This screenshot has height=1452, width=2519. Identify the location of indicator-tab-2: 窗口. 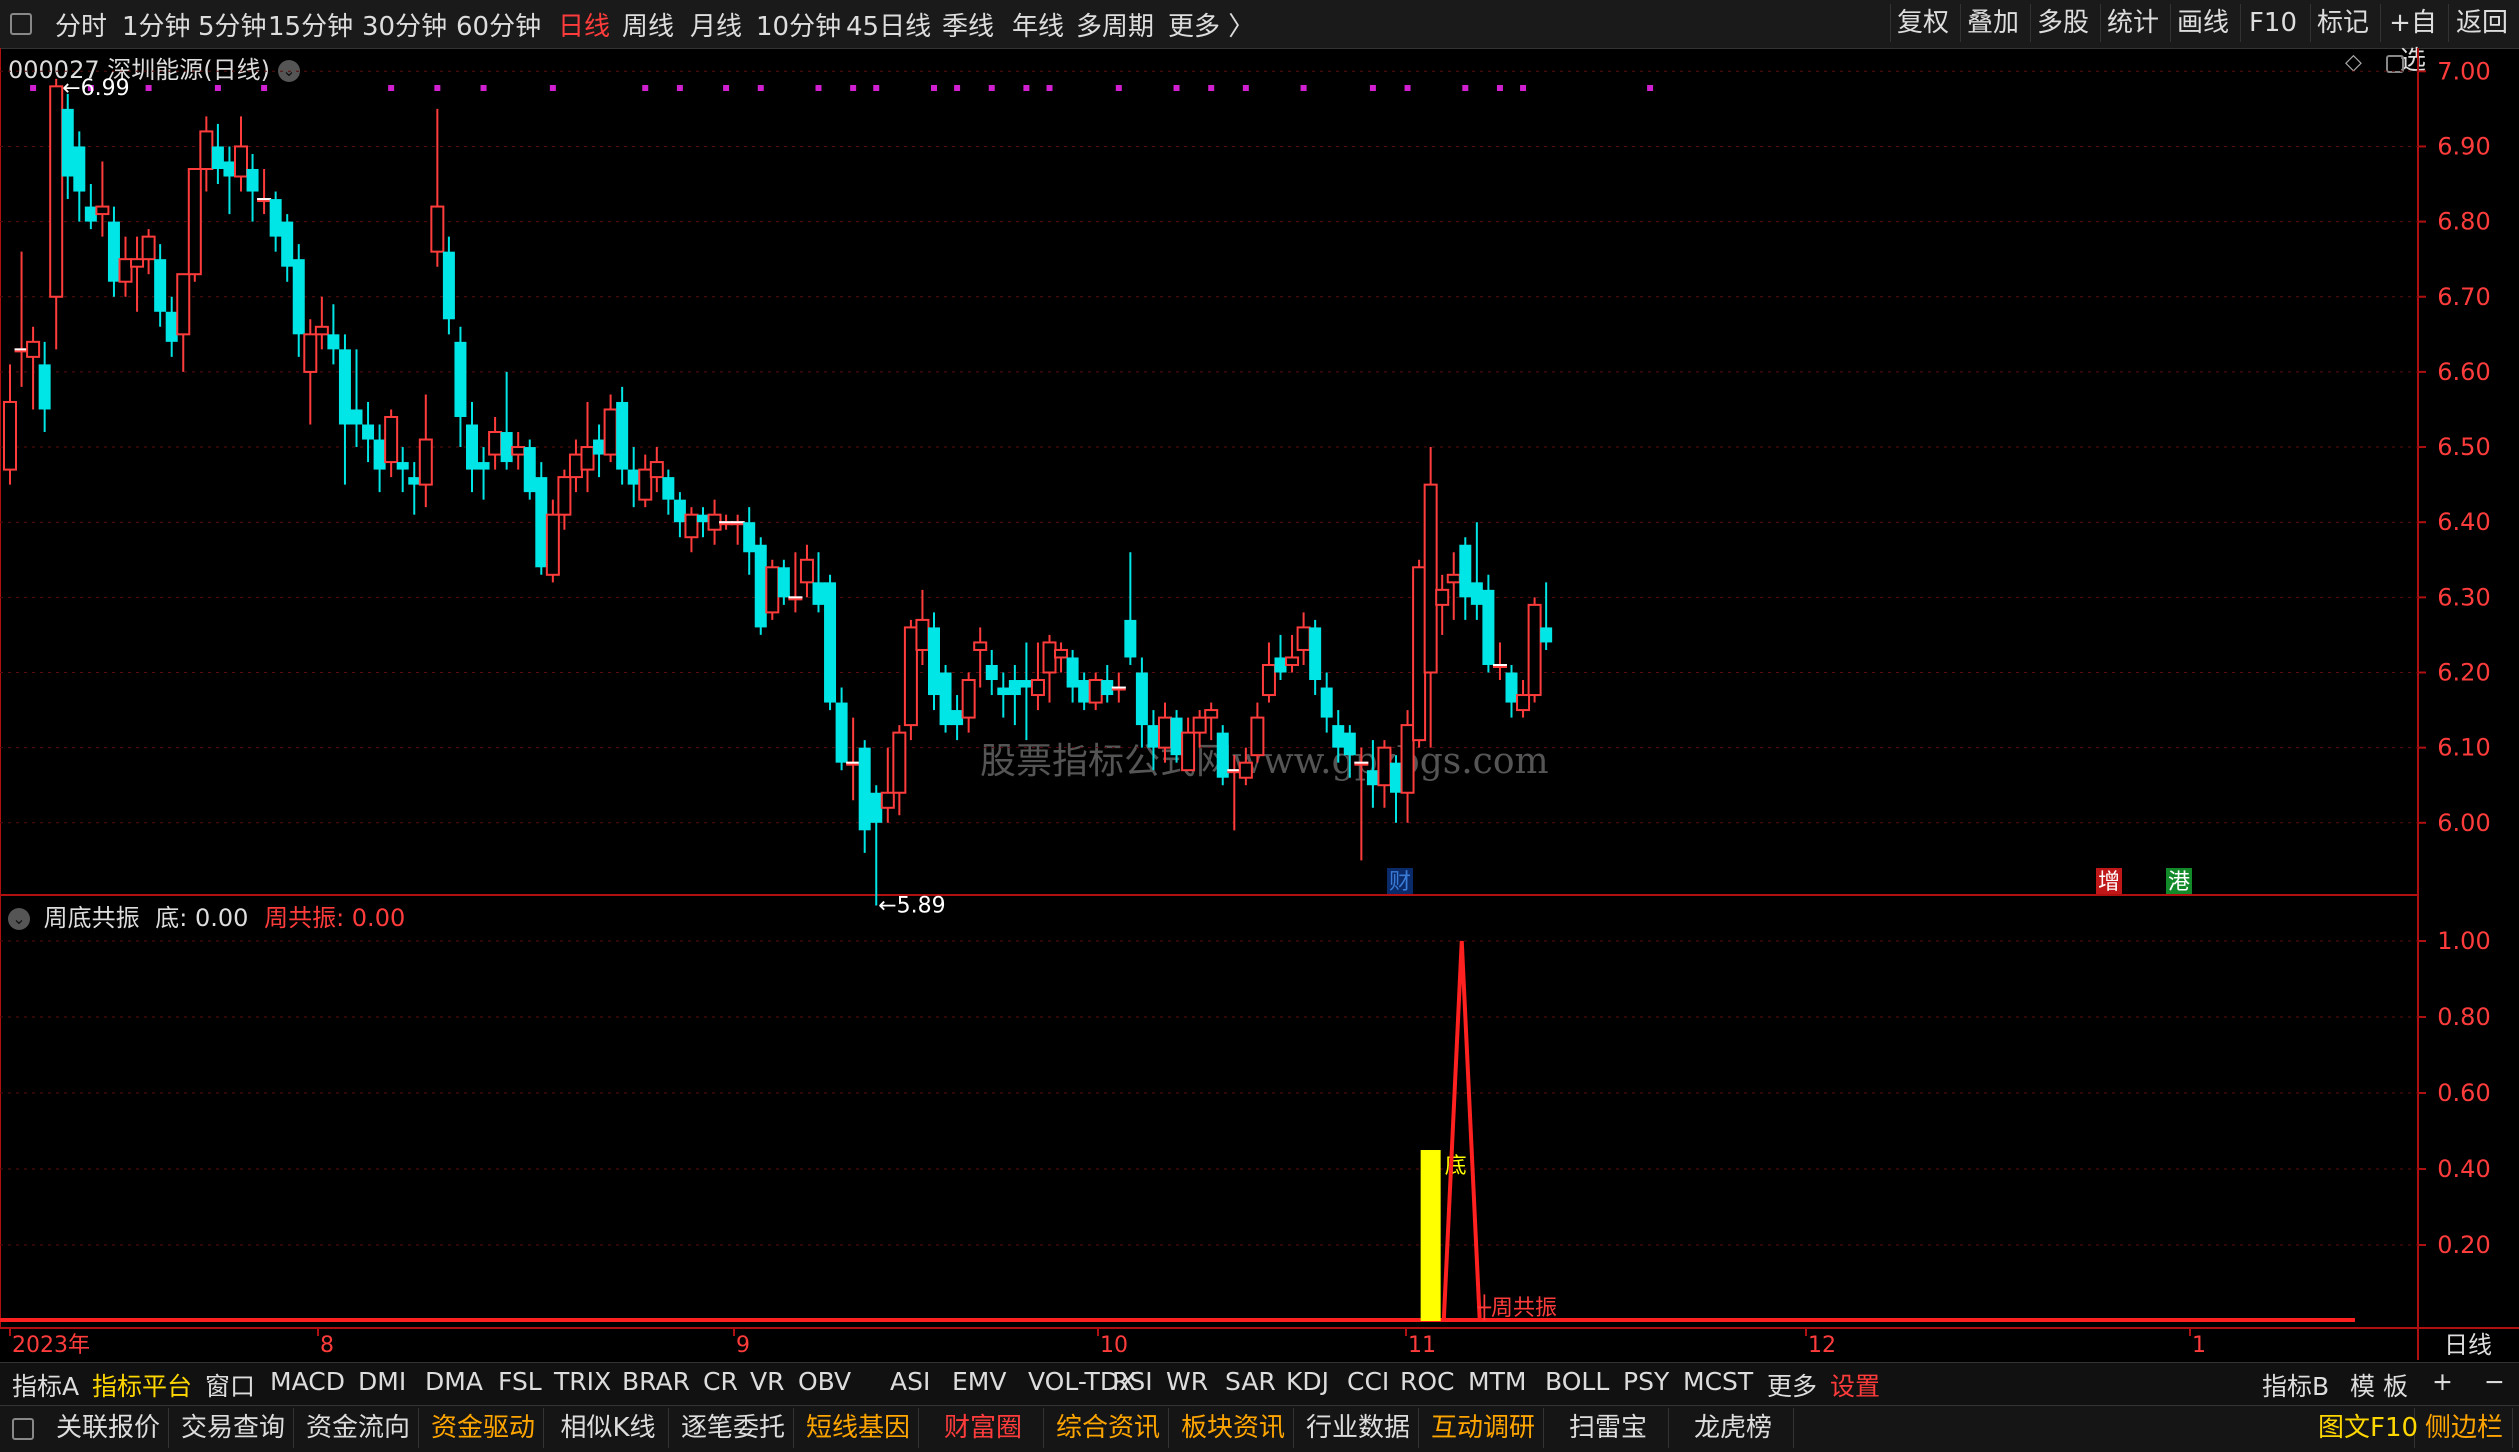
(230, 1385).